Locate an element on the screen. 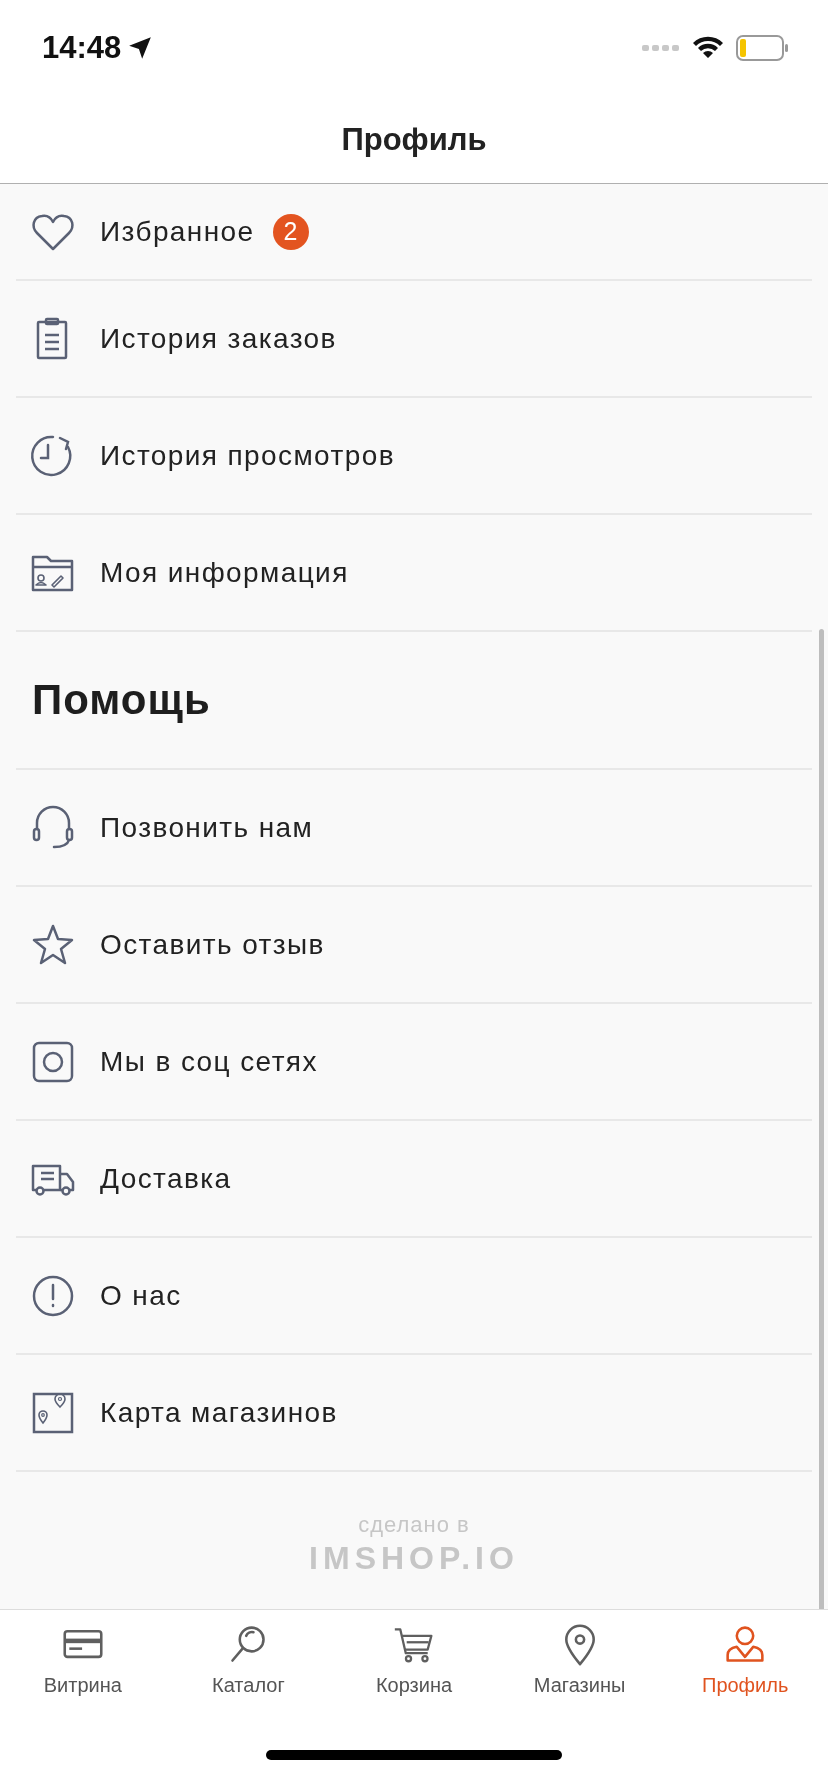 This screenshot has height=1792, width=828. page-title: Профиль is located at coordinates (414, 139).